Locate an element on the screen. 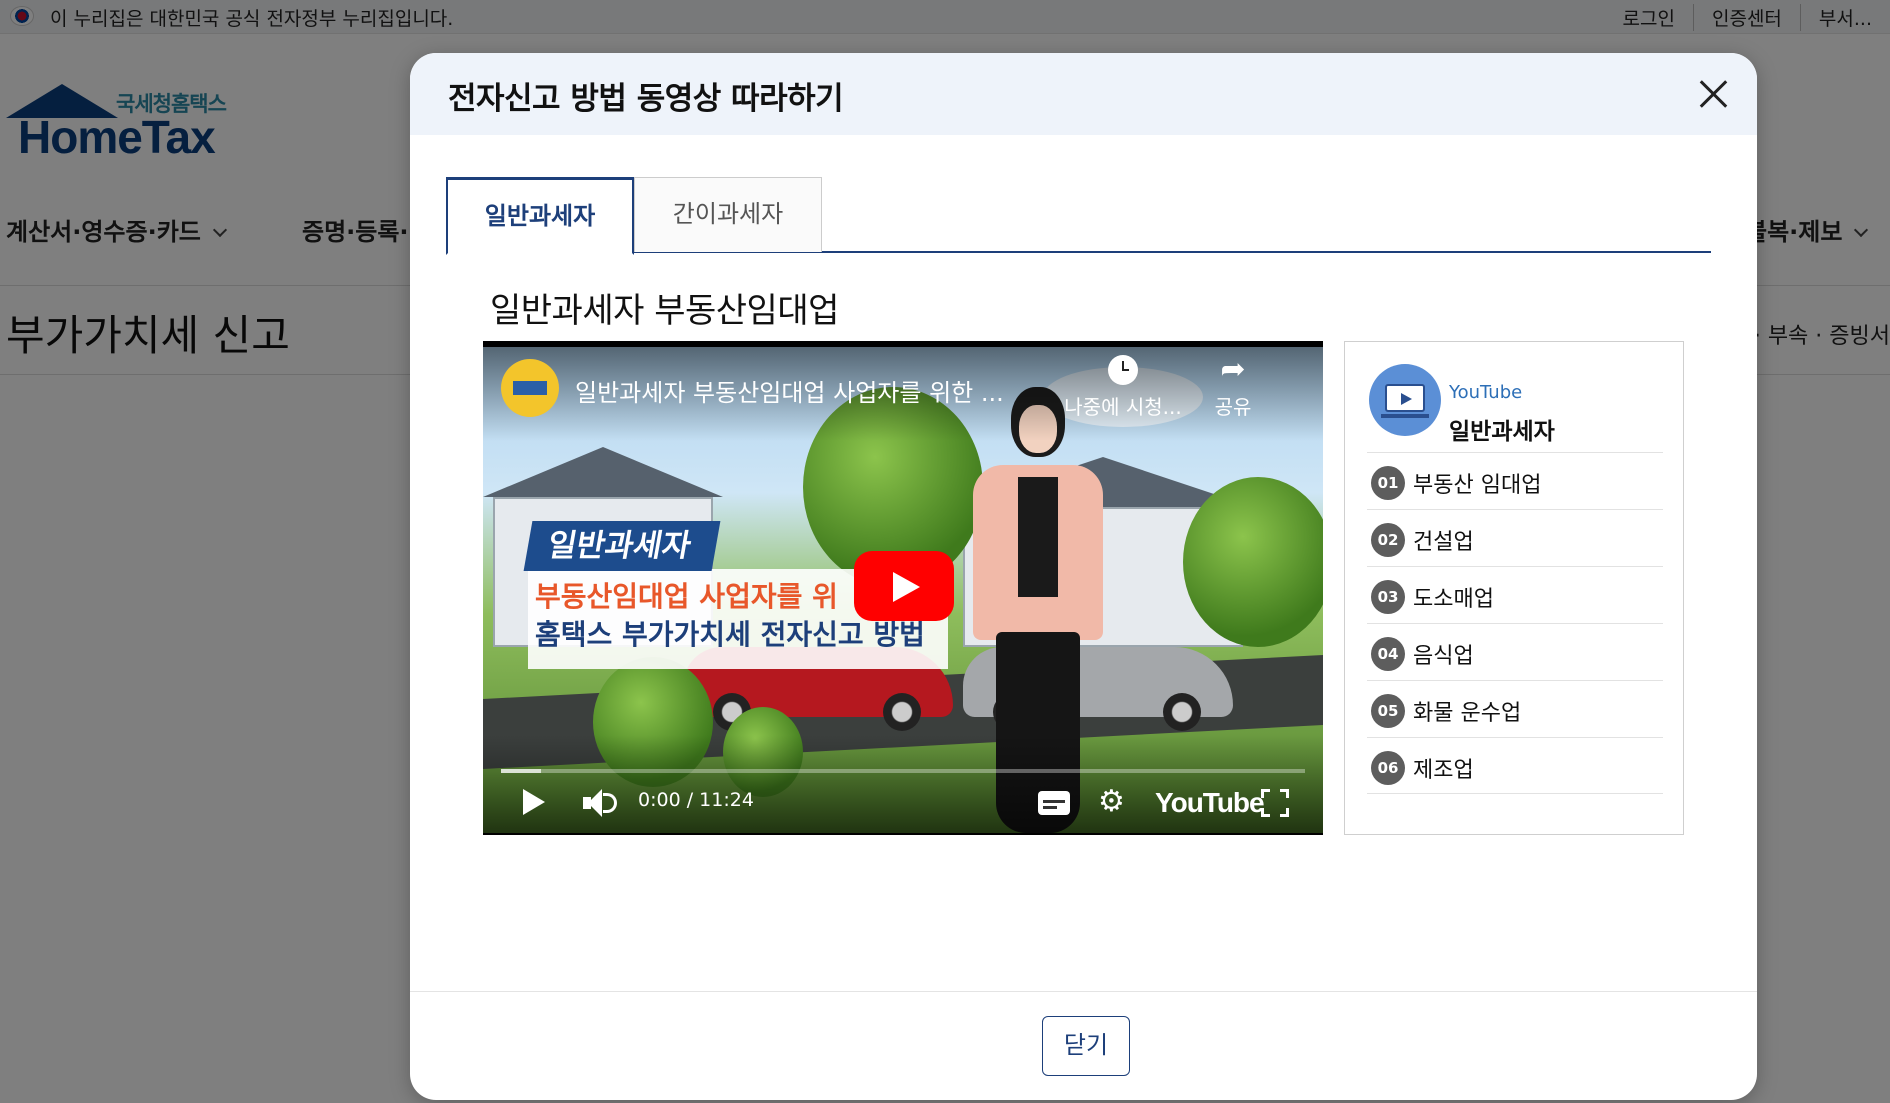 This screenshot has height=1103, width=1890. video-bottom-gradient is located at coordinates (903, 785).